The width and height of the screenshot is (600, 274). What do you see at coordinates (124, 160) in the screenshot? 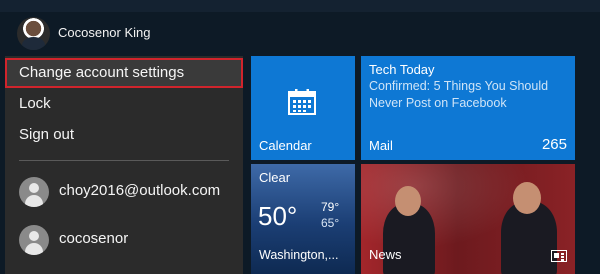
I see `menu-divider` at bounding box center [124, 160].